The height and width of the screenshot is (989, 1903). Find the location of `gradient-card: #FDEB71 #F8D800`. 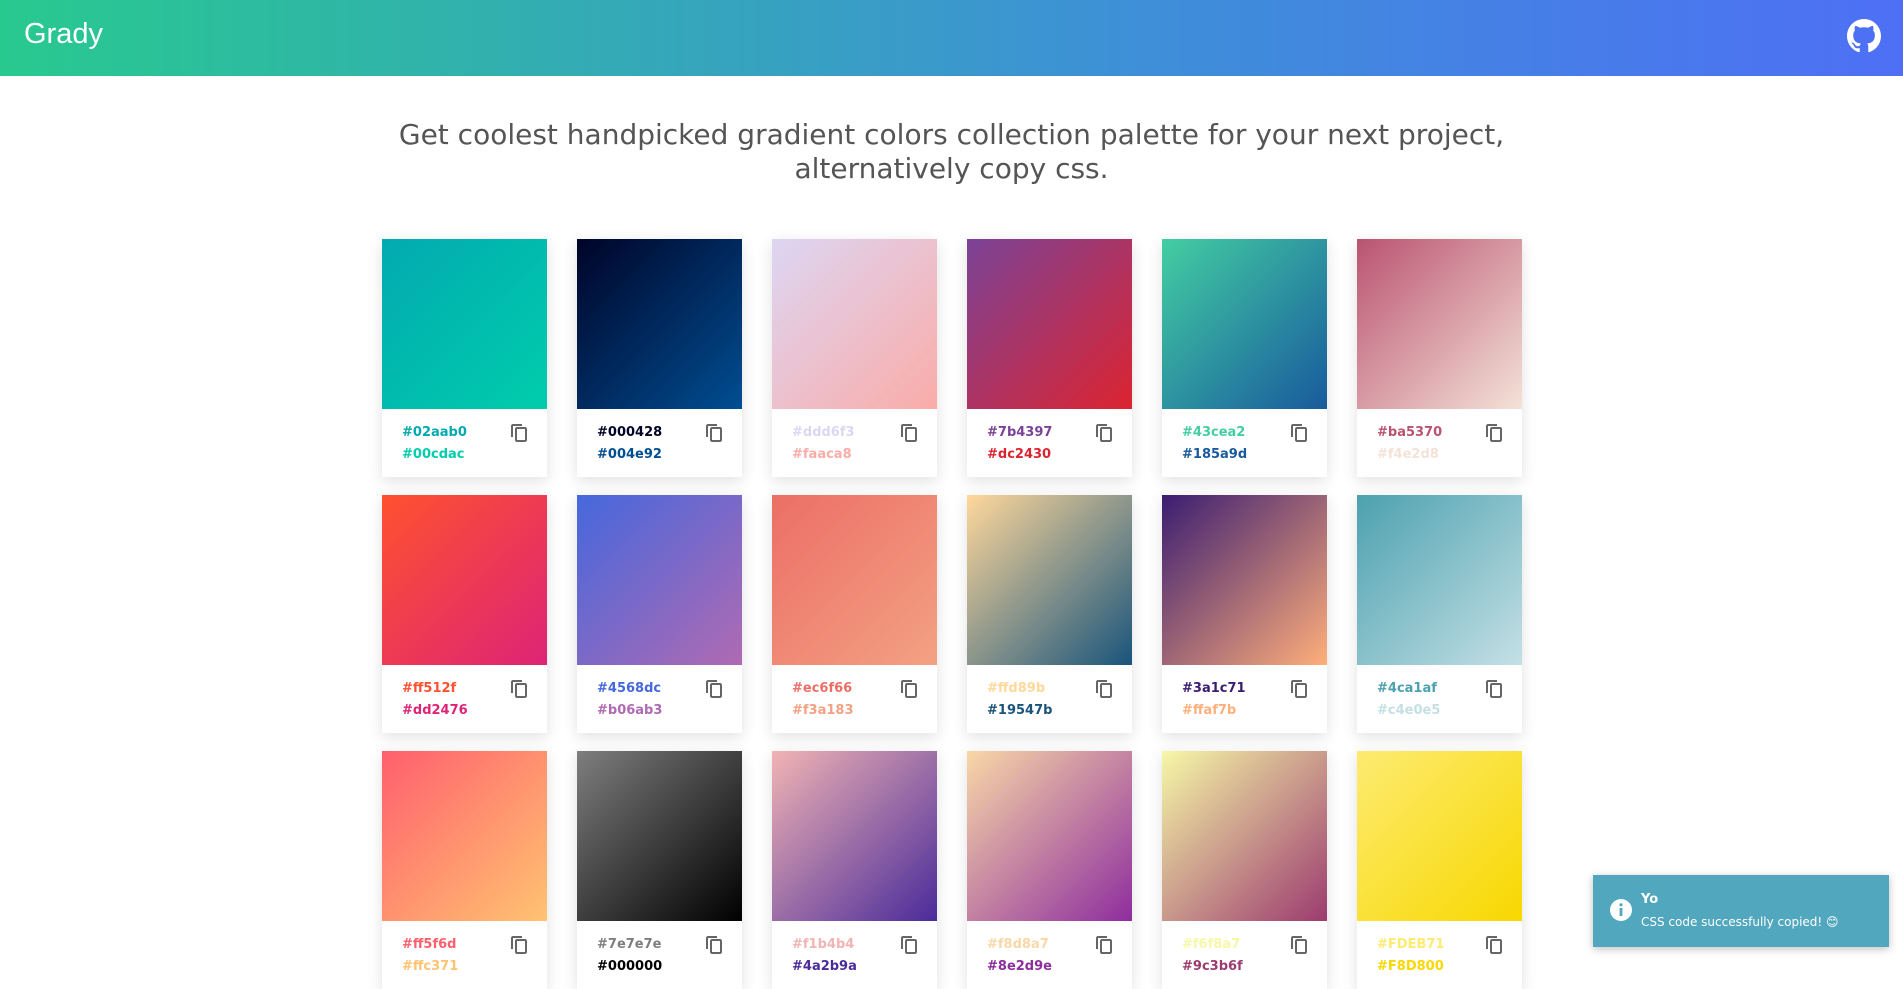

gradient-card: #FDEB71 #F8D800 is located at coordinates (1439, 870).